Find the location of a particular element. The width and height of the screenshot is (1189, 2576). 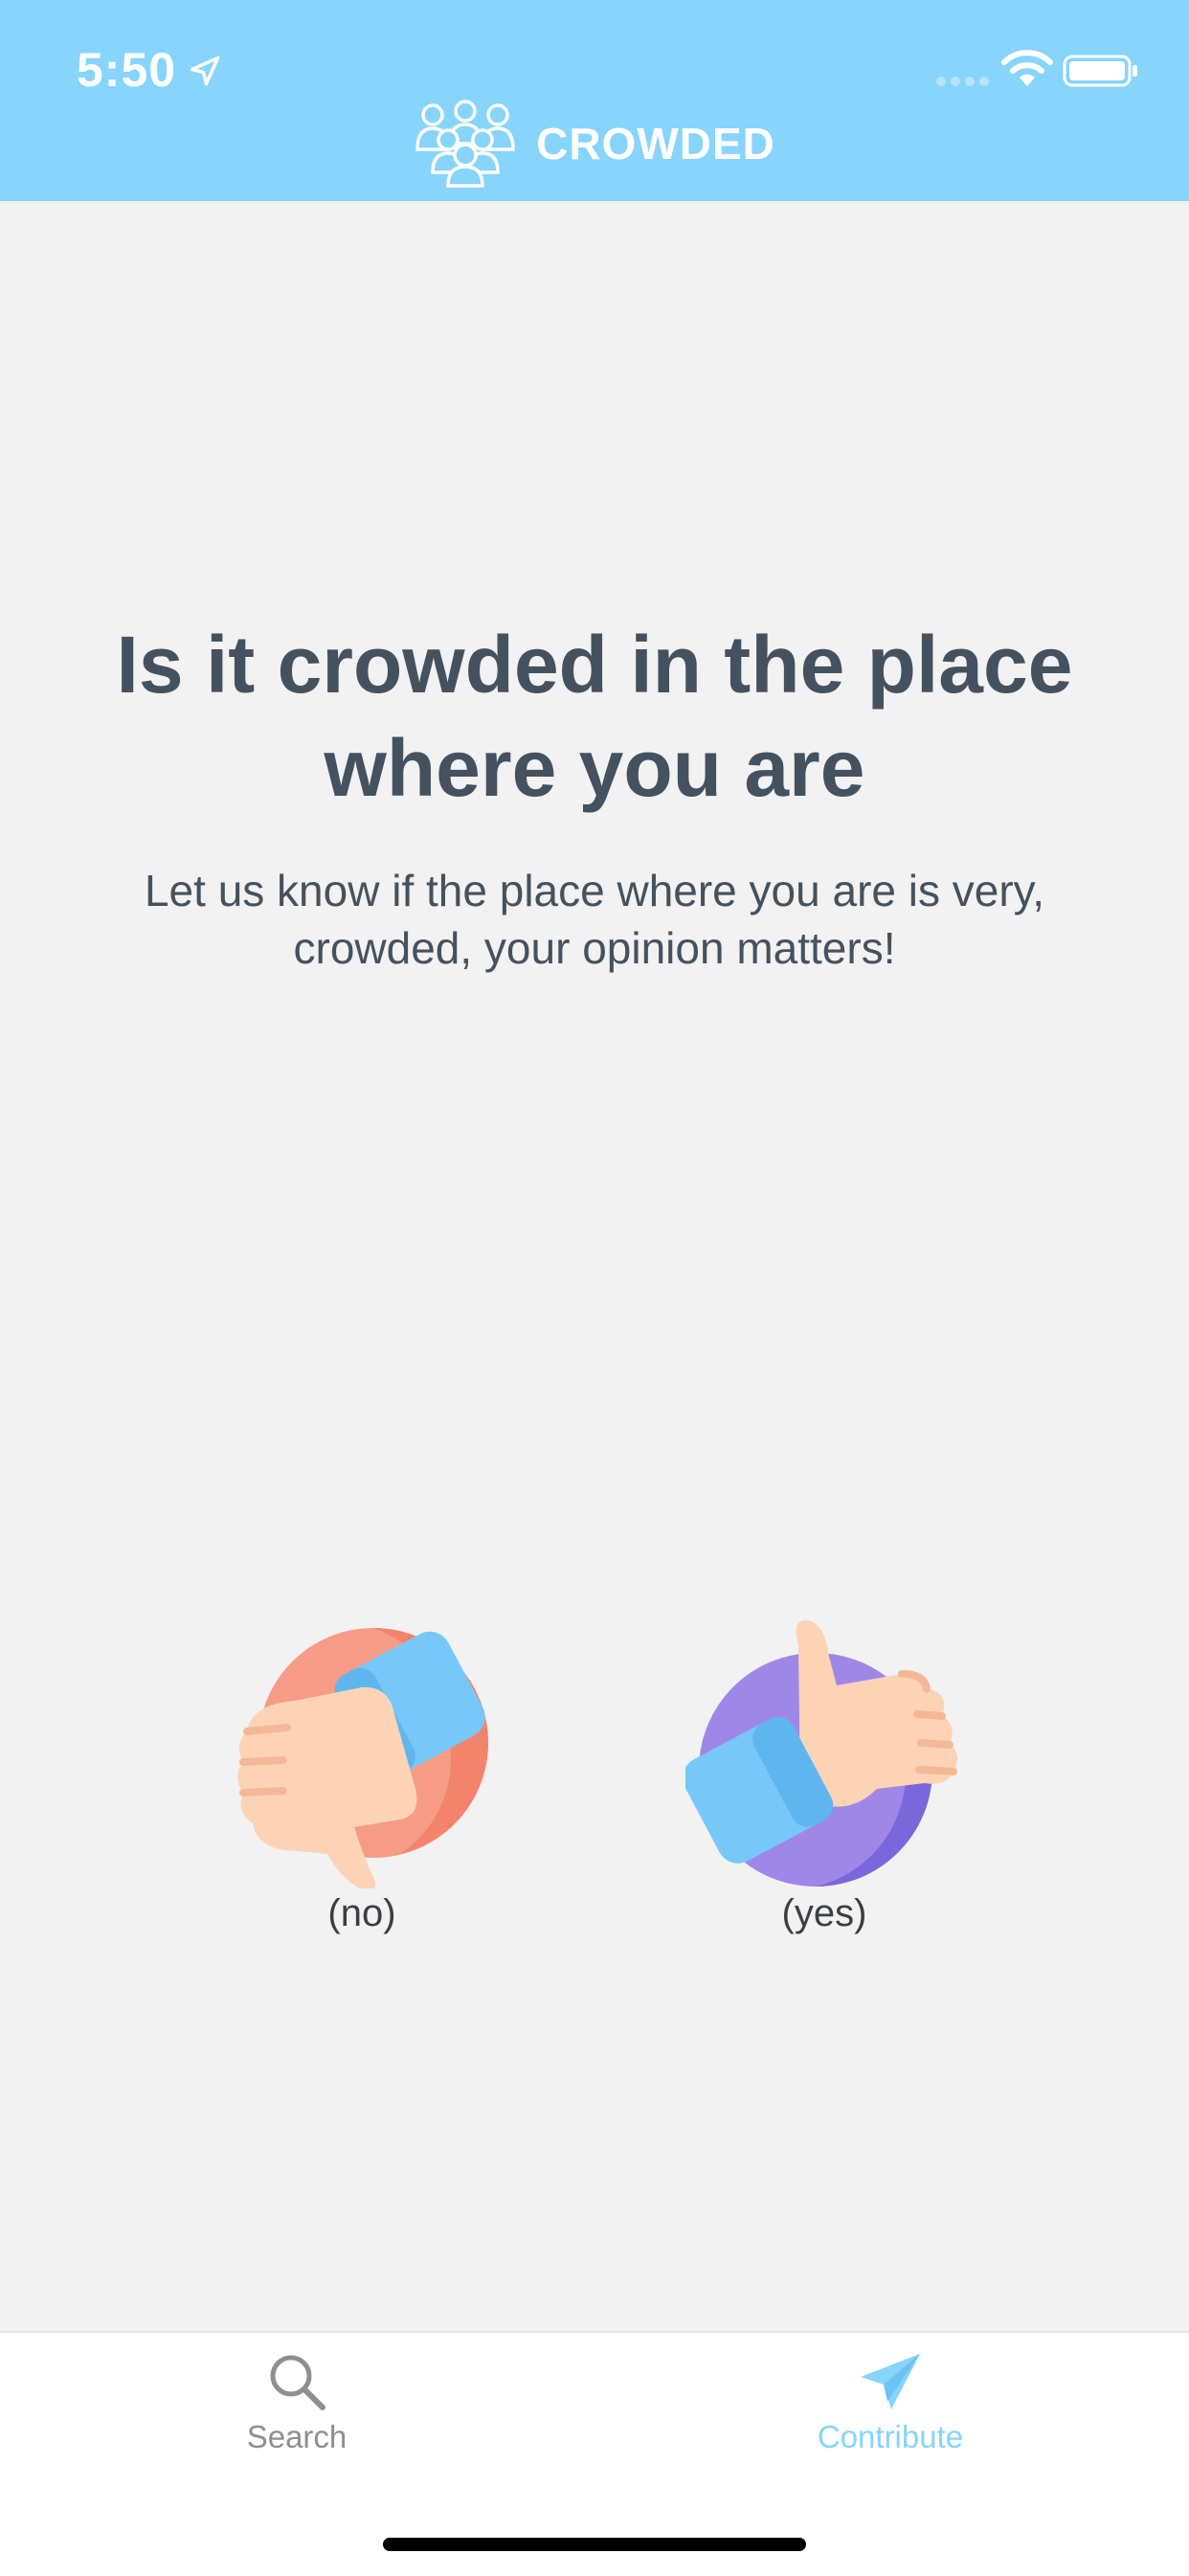

brand: CROWDED is located at coordinates (594, 144).